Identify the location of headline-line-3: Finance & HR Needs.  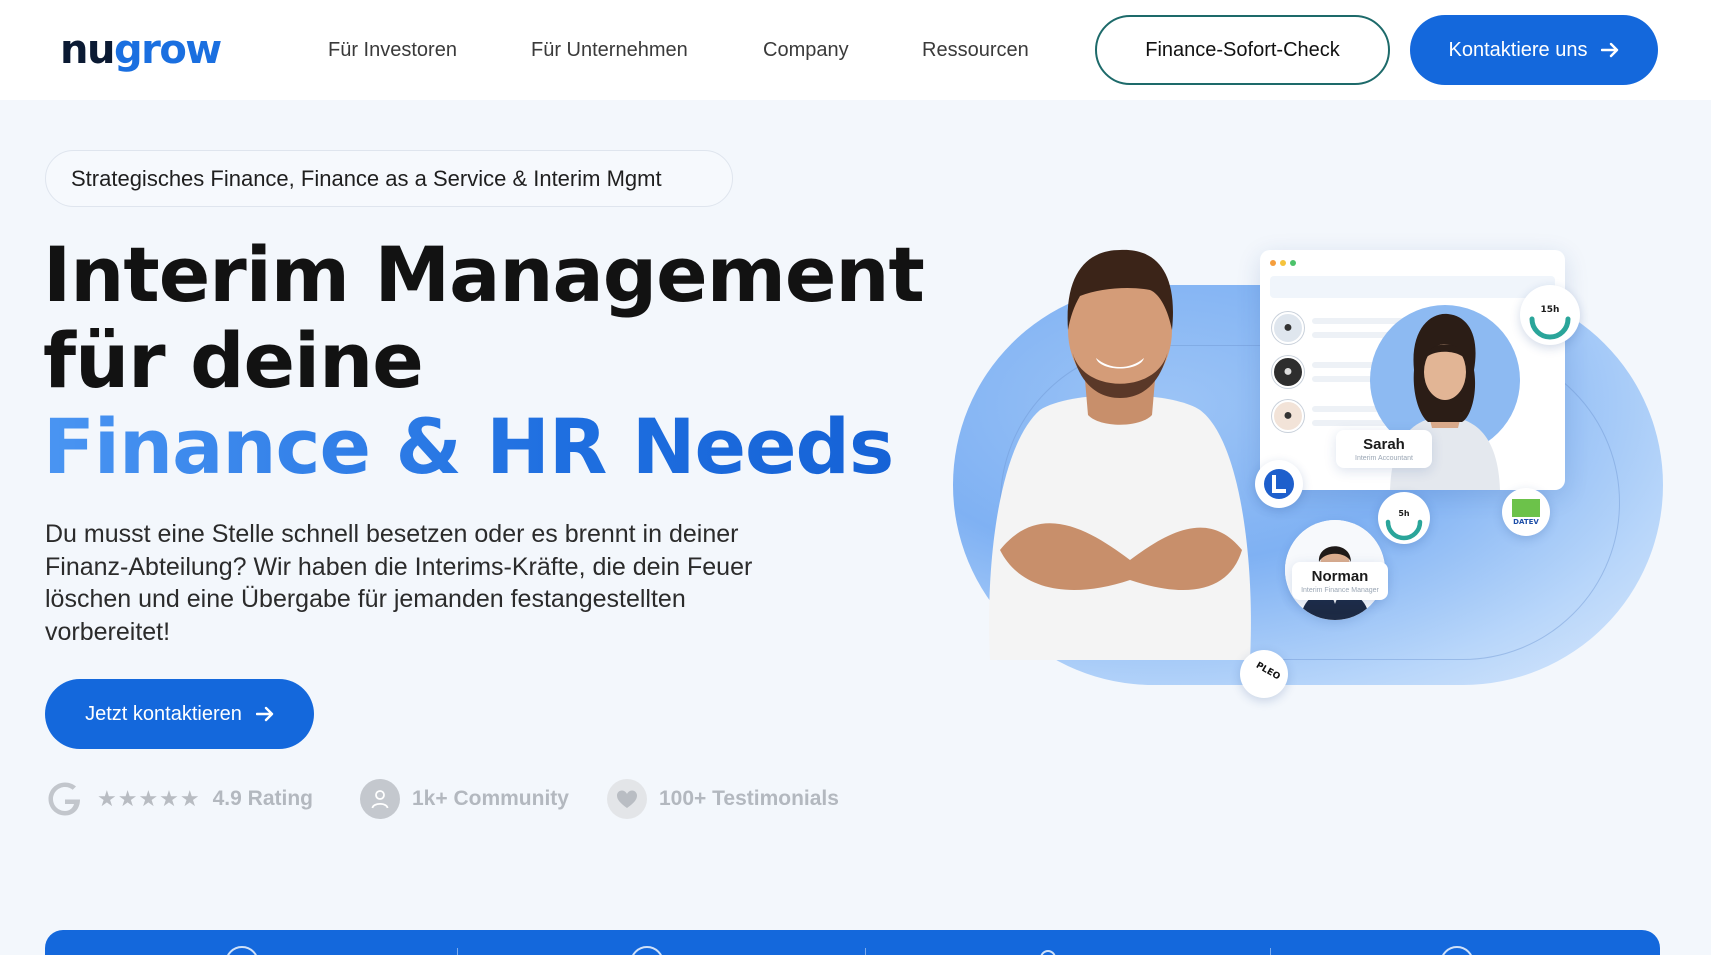
(473, 447).